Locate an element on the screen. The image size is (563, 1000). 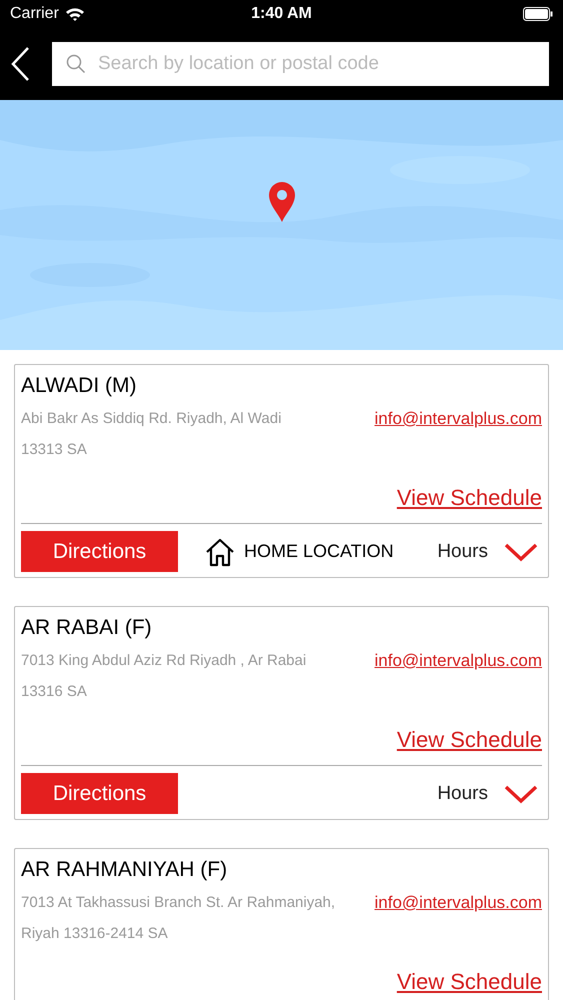
location-name: AR RAHMANIYAH (F) is located at coordinates (124, 870).